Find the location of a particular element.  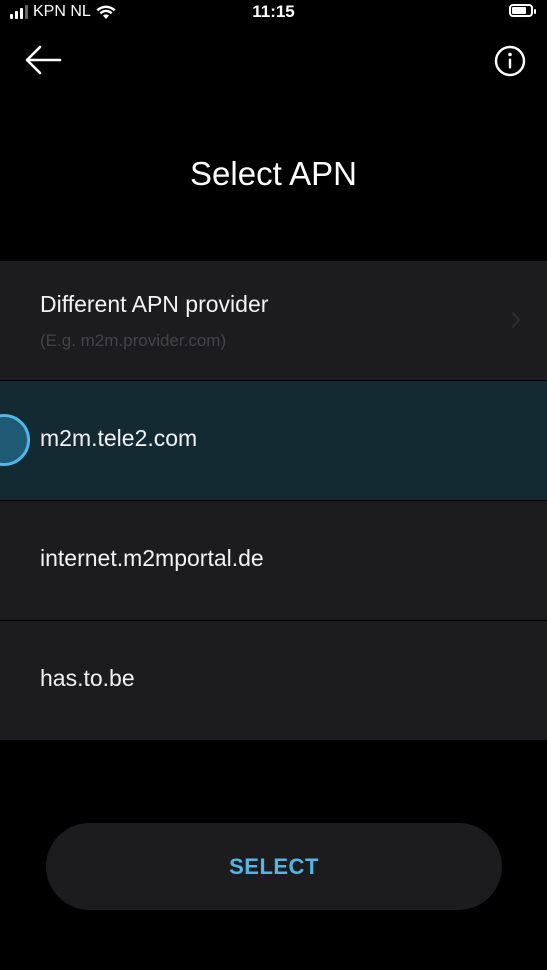

chevron-right-icon is located at coordinates (516, 320).